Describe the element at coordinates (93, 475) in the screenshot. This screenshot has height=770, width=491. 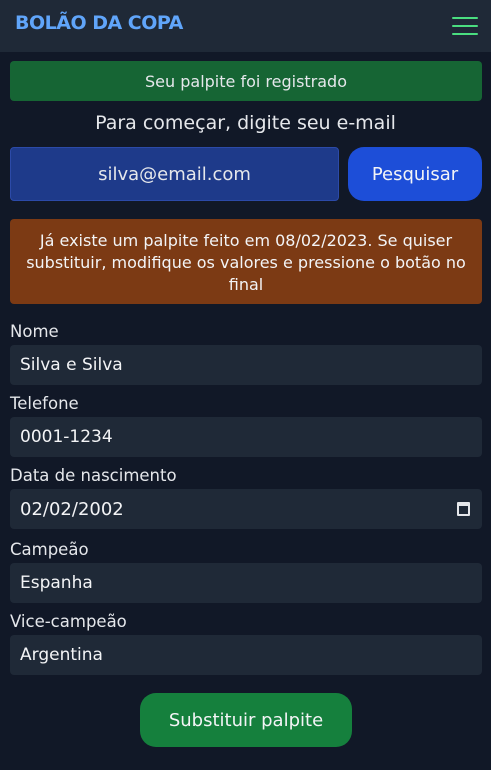
I see `birthdate-label: Data de nascimento` at that location.